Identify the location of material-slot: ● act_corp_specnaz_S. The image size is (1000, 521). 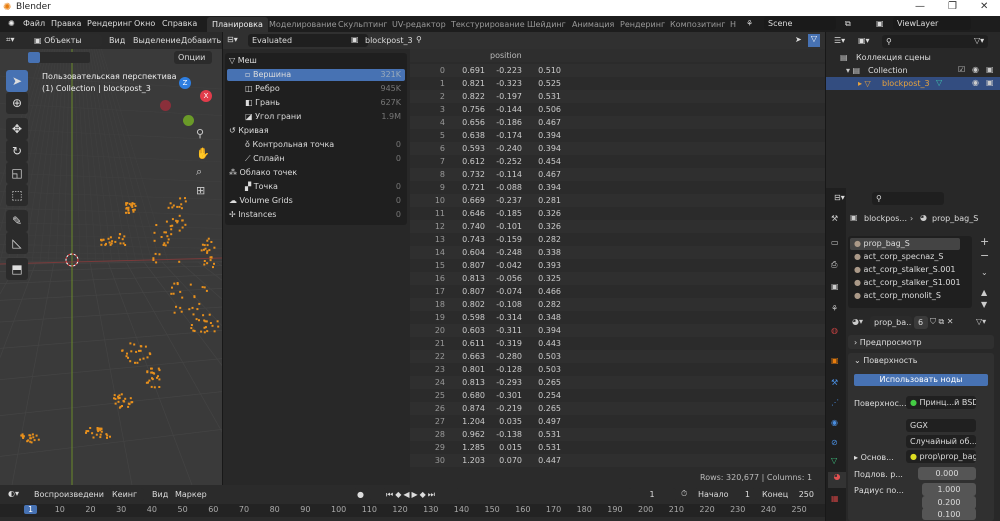
(905, 257).